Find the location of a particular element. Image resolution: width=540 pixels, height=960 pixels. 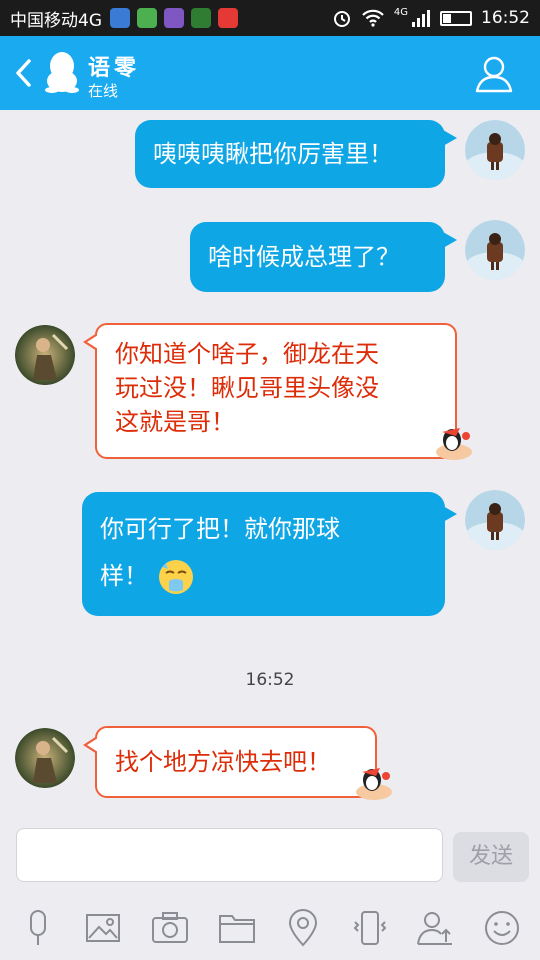

message-bubble-incoming: 你知道个啥子，御龙在天 玩过没！瞅见哥里头像没 这就是哥！ is located at coordinates (270, 391).